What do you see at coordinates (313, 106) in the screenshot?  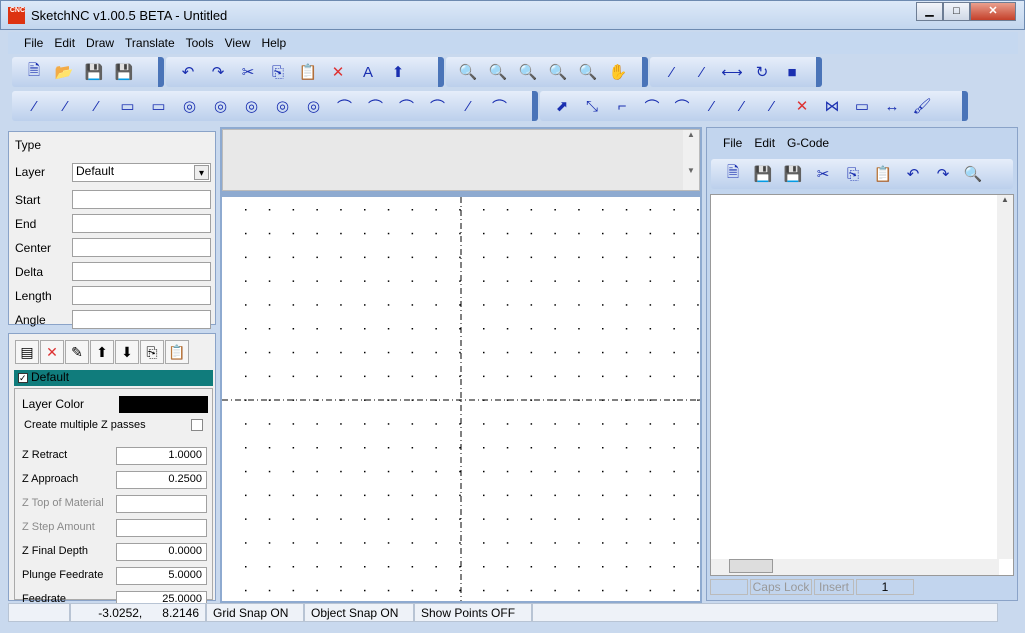 I see `ellipse-rotated-button: ◎` at bounding box center [313, 106].